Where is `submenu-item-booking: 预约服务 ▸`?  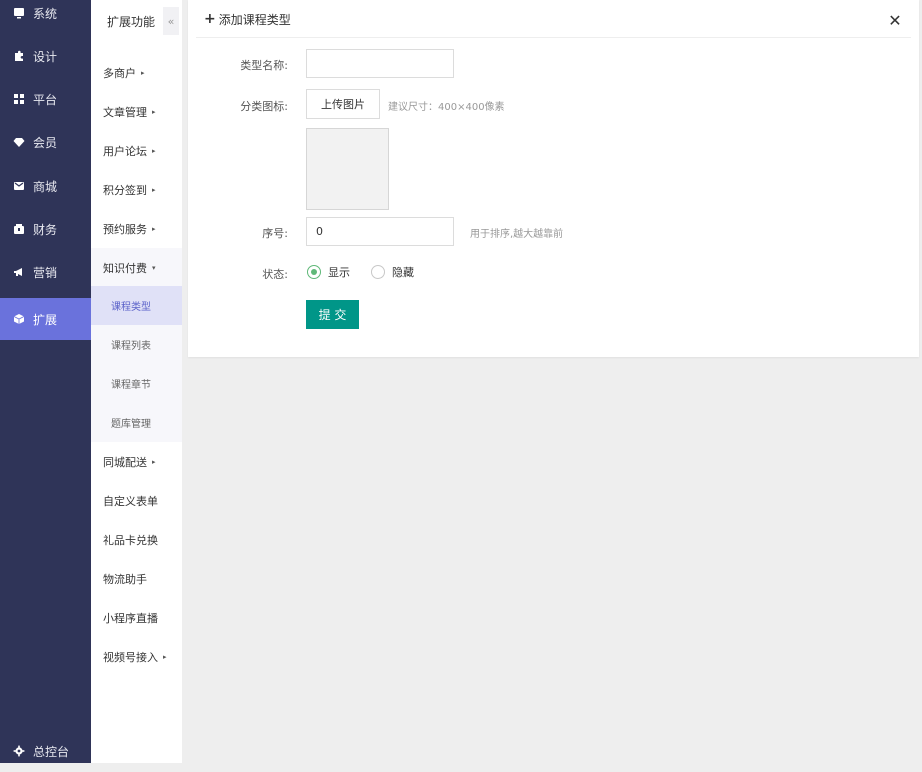
submenu-item-booking: 预约服务 ▸ is located at coordinates (136, 228).